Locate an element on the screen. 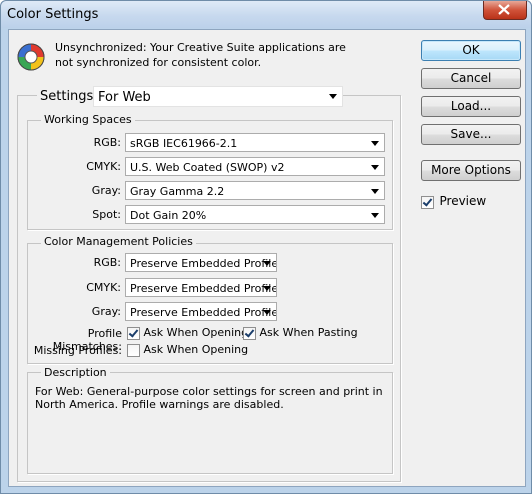 The width and height of the screenshot is (532, 494). ws-spot-label: Spot: is located at coordinates (106, 214).